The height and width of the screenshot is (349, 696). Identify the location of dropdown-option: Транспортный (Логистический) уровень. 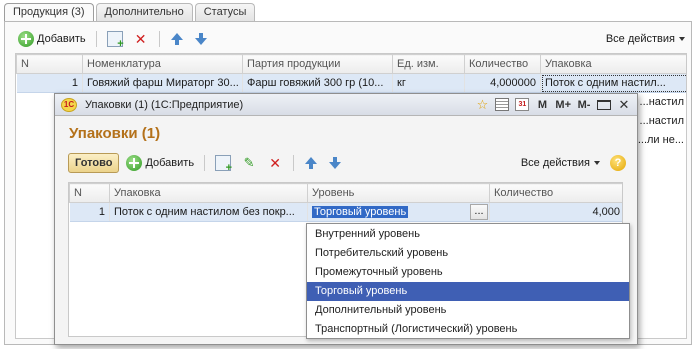
(468, 329).